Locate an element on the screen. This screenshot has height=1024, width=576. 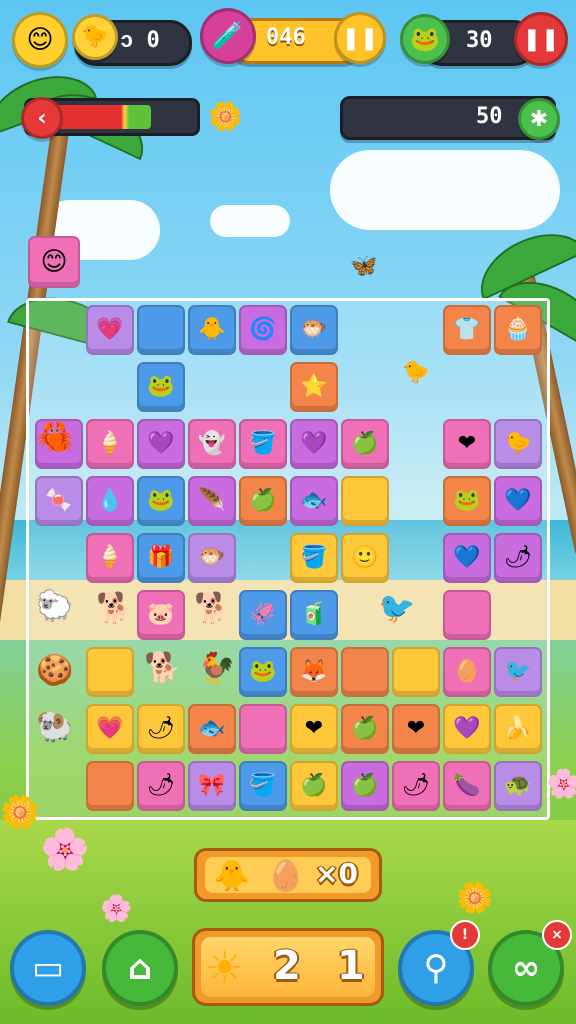
board-tile: 🌀 is located at coordinates (263, 330).